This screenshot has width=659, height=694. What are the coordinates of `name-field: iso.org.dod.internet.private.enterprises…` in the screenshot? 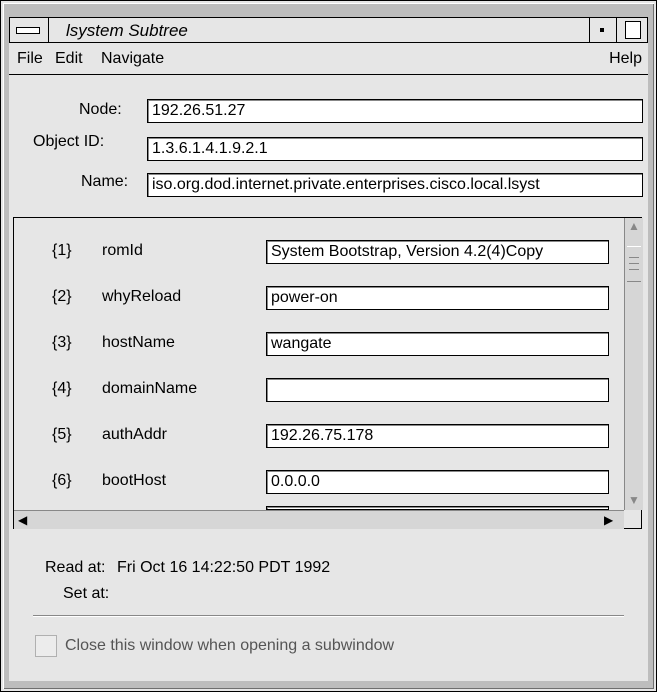 It's located at (395, 185).